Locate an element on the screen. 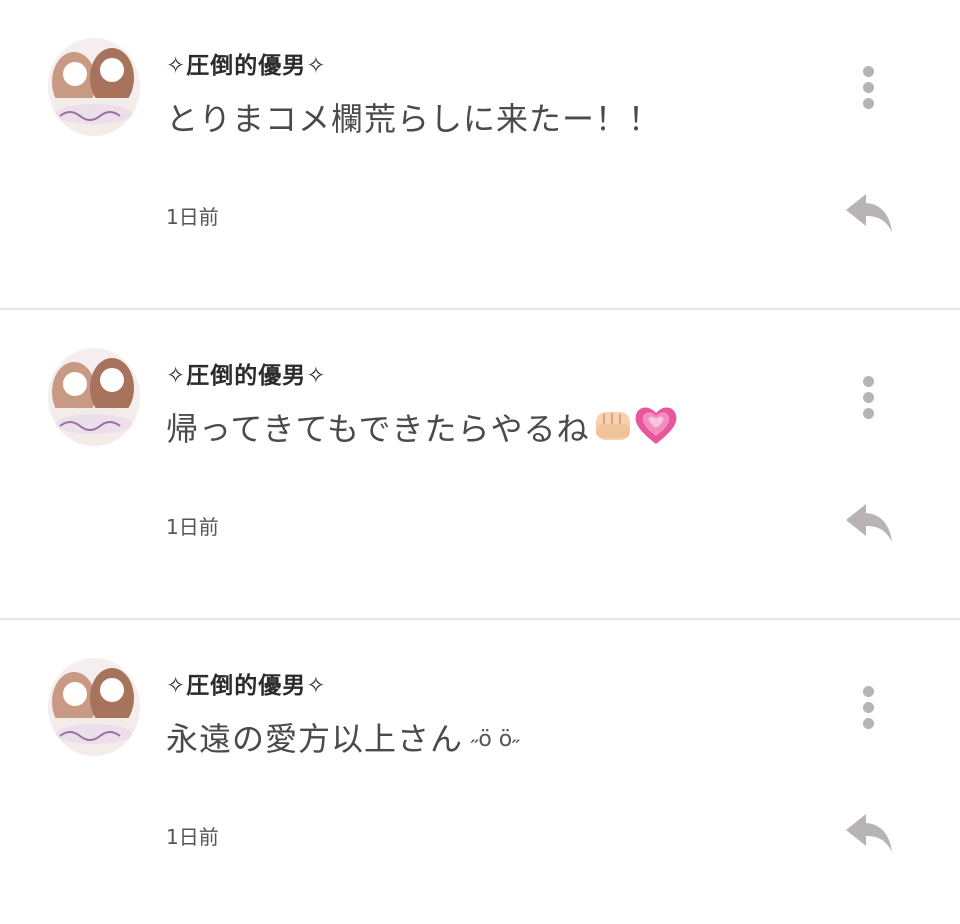 The height and width of the screenshot is (924, 960). comment-text: 帰ってきてもできたらやるね is located at coordinates (378, 429).